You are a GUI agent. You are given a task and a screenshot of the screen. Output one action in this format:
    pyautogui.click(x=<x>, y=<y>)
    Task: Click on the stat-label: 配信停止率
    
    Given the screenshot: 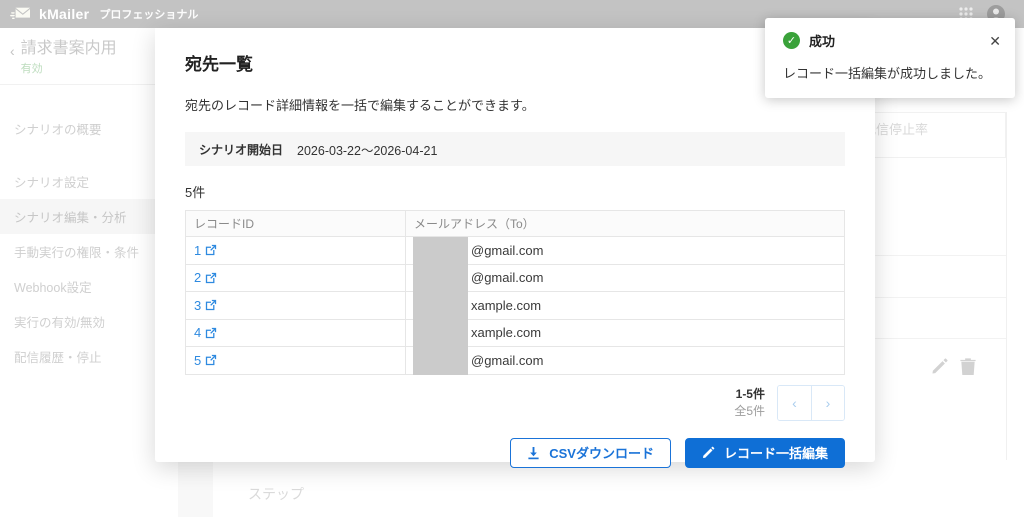 What is the action you would take?
    pyautogui.click(x=896, y=129)
    